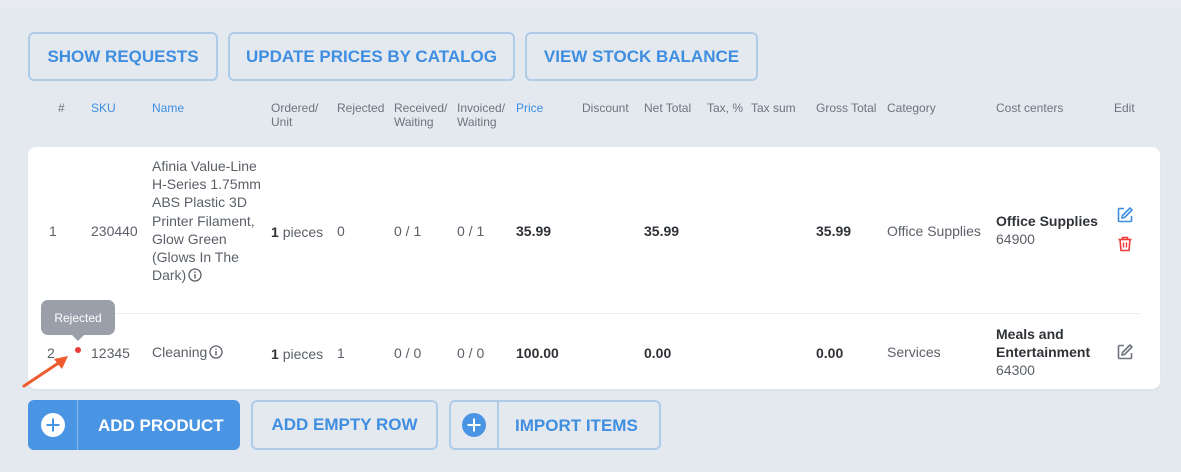 This screenshot has height=472, width=1181. Describe the element at coordinates (641, 56) in the screenshot. I see `view-stock-balance-button: VIEW STOCK BALANCE` at that location.